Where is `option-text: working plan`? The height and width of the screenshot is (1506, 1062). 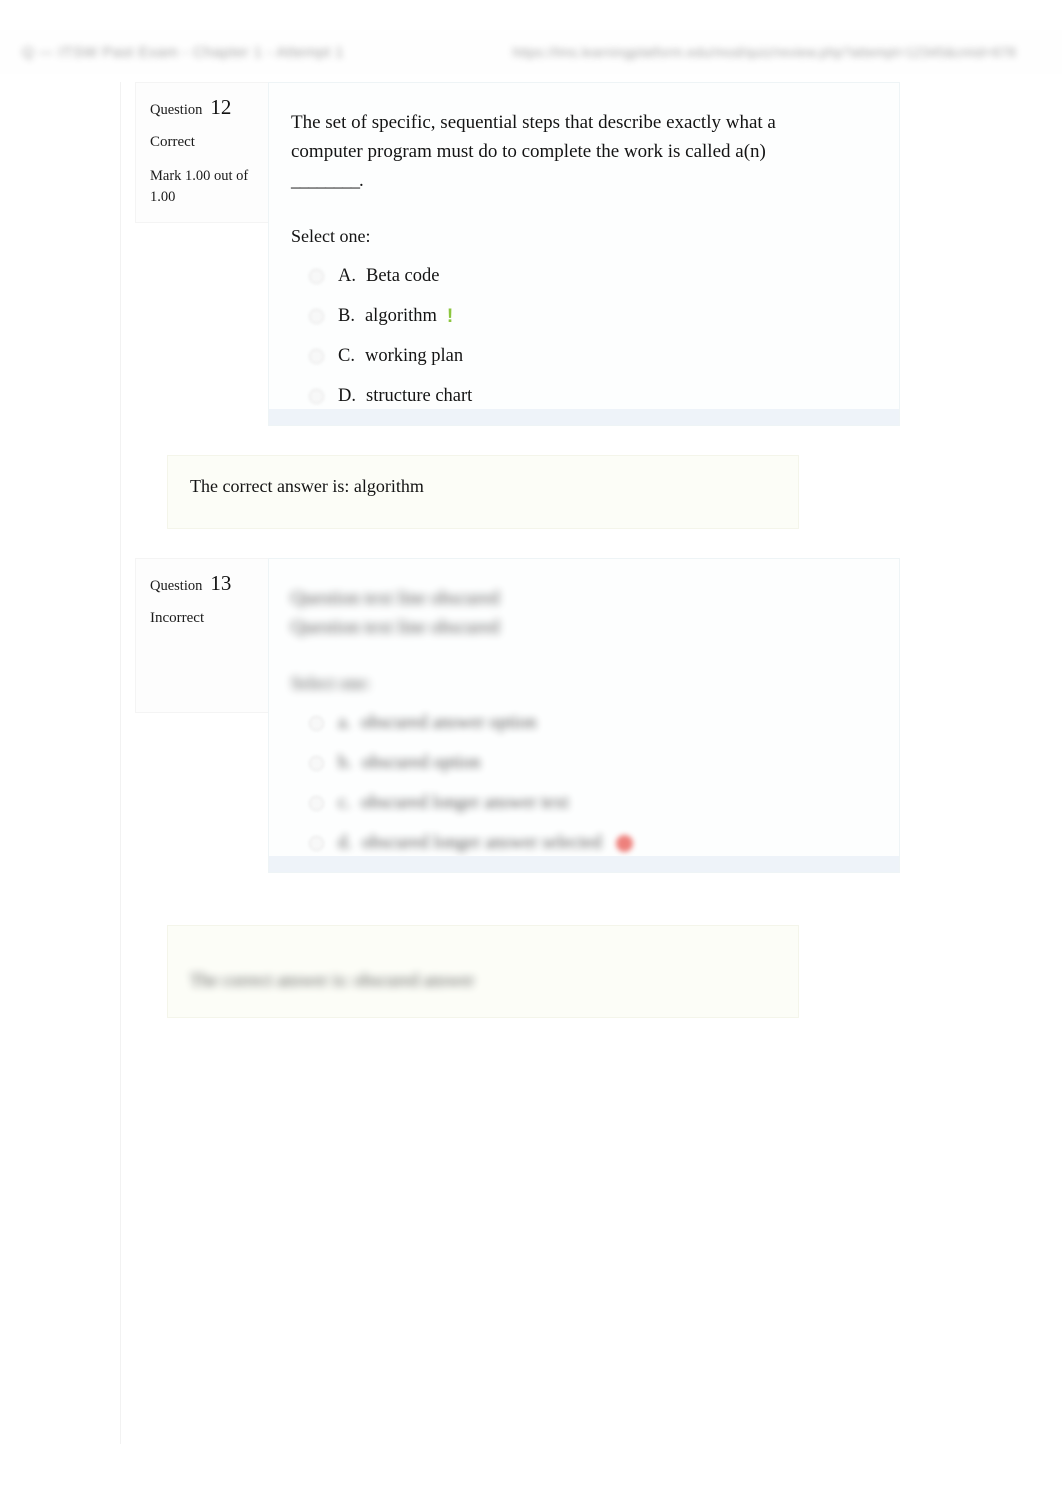 option-text: working plan is located at coordinates (414, 356).